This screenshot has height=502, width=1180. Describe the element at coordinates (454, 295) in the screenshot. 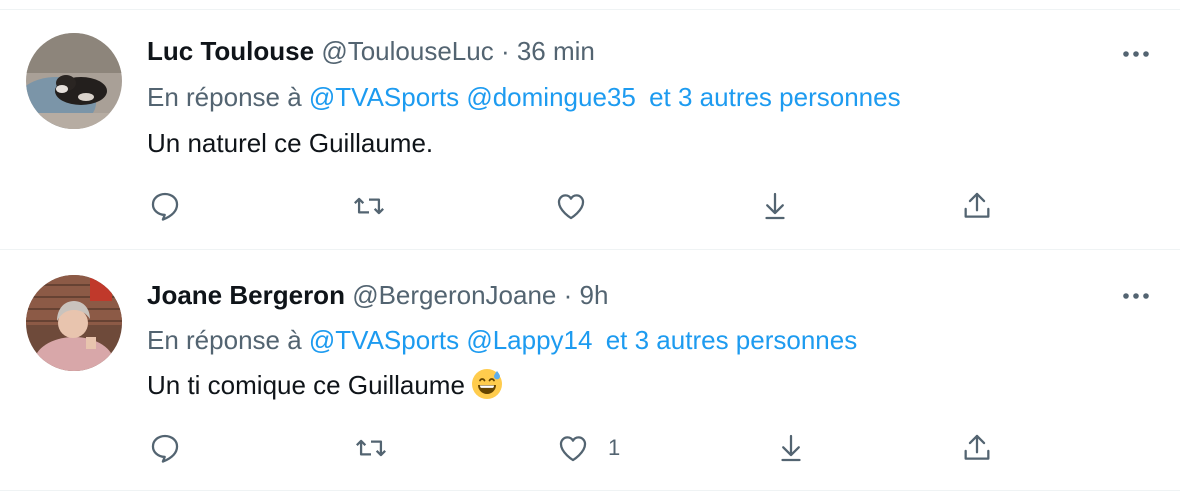

I see `user-handle: @BergeronJoane` at that location.